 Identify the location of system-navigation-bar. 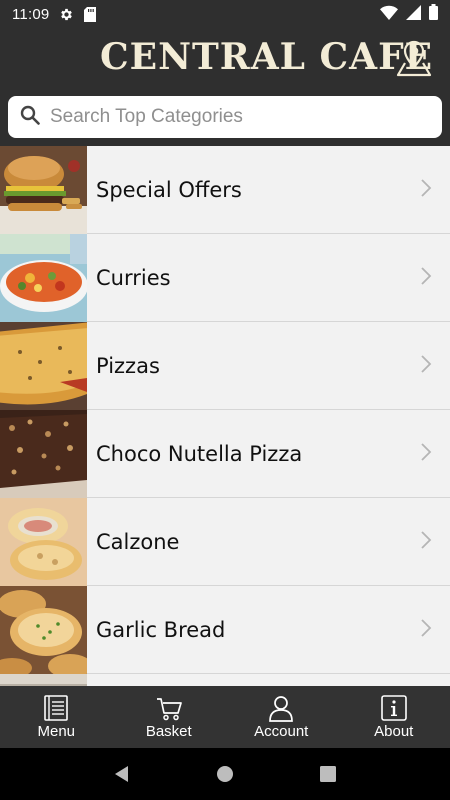
(225, 774).